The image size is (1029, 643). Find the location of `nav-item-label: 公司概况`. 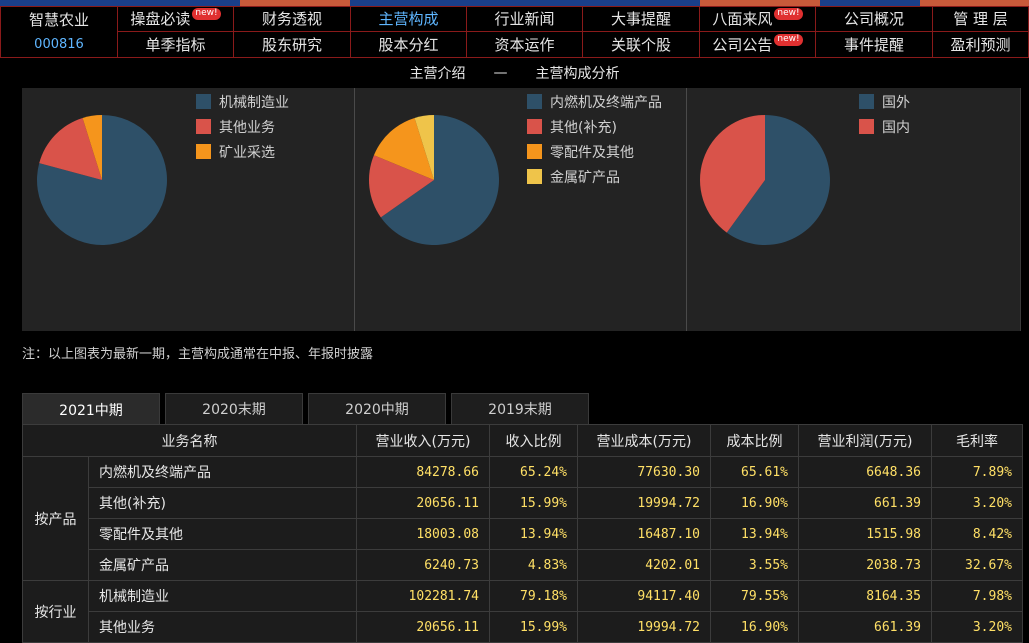

nav-item-label: 公司概况 is located at coordinates (873, 19).